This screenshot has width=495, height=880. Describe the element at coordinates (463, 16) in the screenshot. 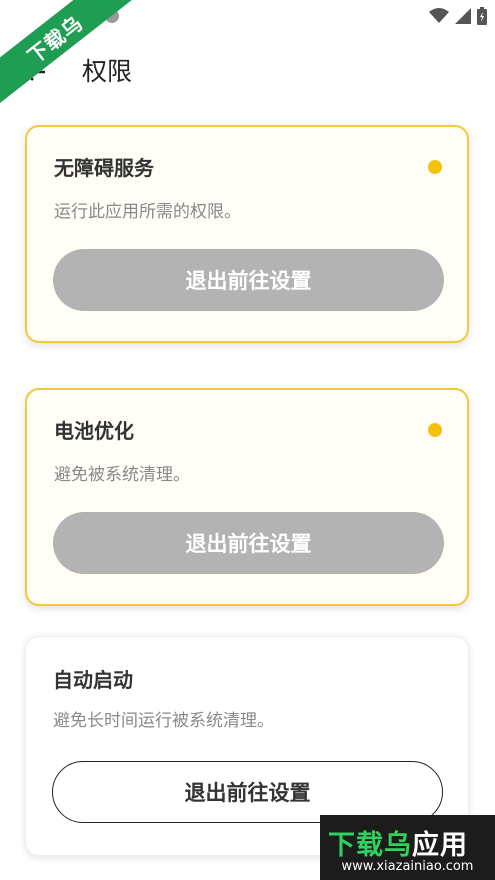

I see `signal-icon` at that location.